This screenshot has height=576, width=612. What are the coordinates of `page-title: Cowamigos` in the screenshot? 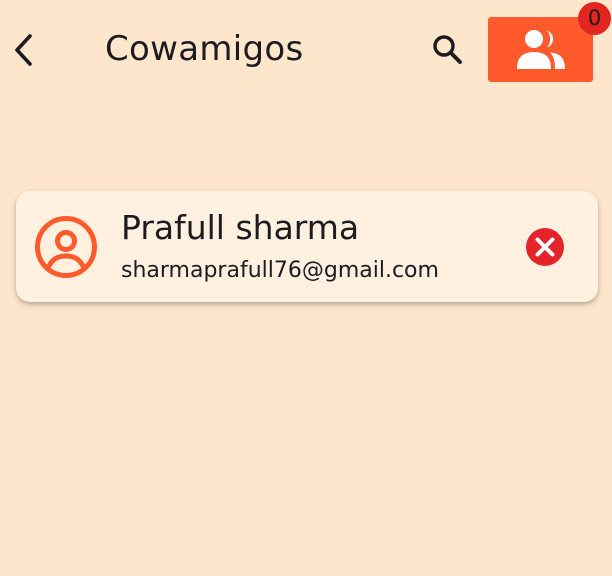 It's located at (204, 49).